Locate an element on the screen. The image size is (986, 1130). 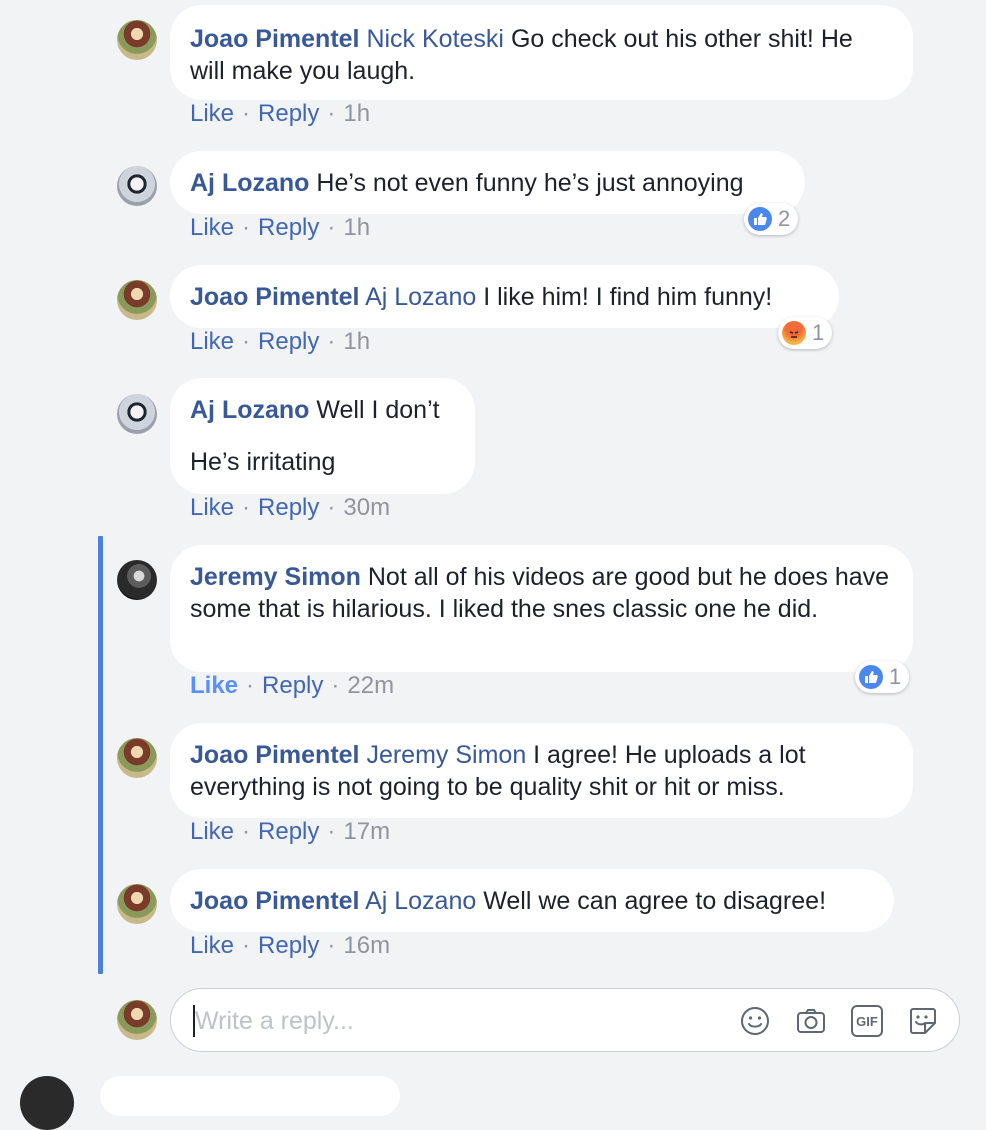
comment-author: Jeremy Simon is located at coordinates (275, 577).